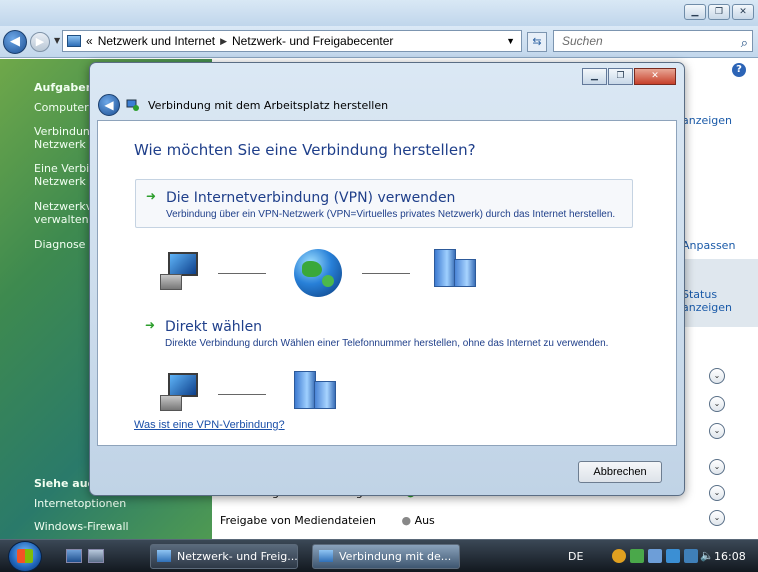 The height and width of the screenshot is (572, 758). Describe the element at coordinates (637, 556) in the screenshot. I see `update-icon` at that location.